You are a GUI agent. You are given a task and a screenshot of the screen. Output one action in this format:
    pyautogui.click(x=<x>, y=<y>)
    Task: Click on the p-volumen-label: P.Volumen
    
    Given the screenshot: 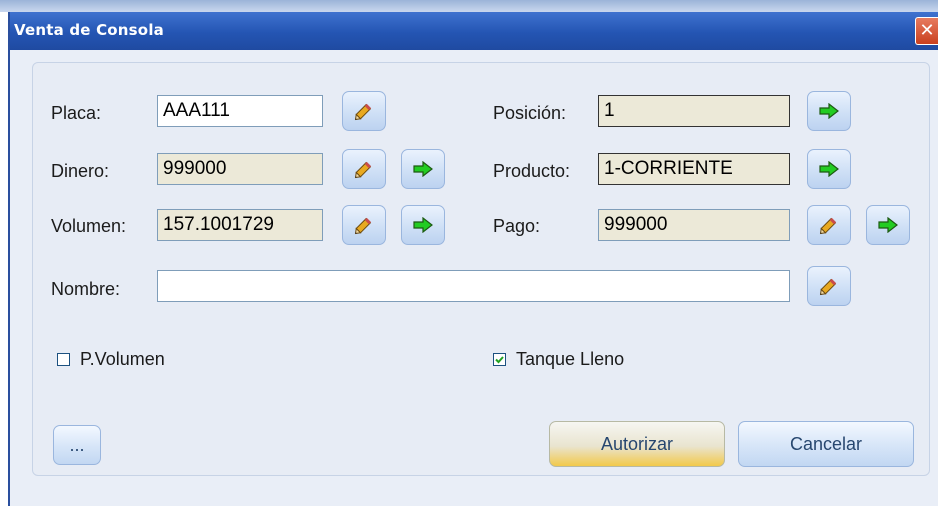 What is the action you would take?
    pyautogui.click(x=122, y=359)
    